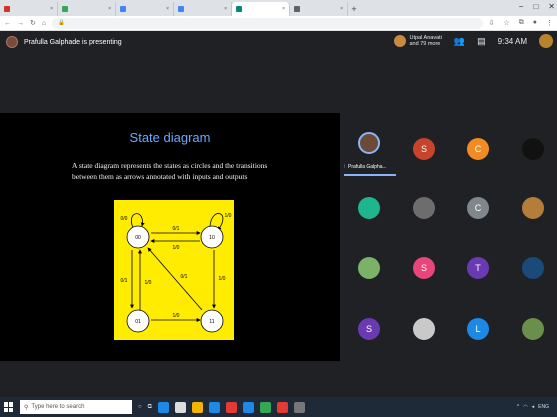 The image size is (557, 417). I want to click on toolbar-right: ⇩ ☆ ⧉ ● ⋮, so click(521, 23).